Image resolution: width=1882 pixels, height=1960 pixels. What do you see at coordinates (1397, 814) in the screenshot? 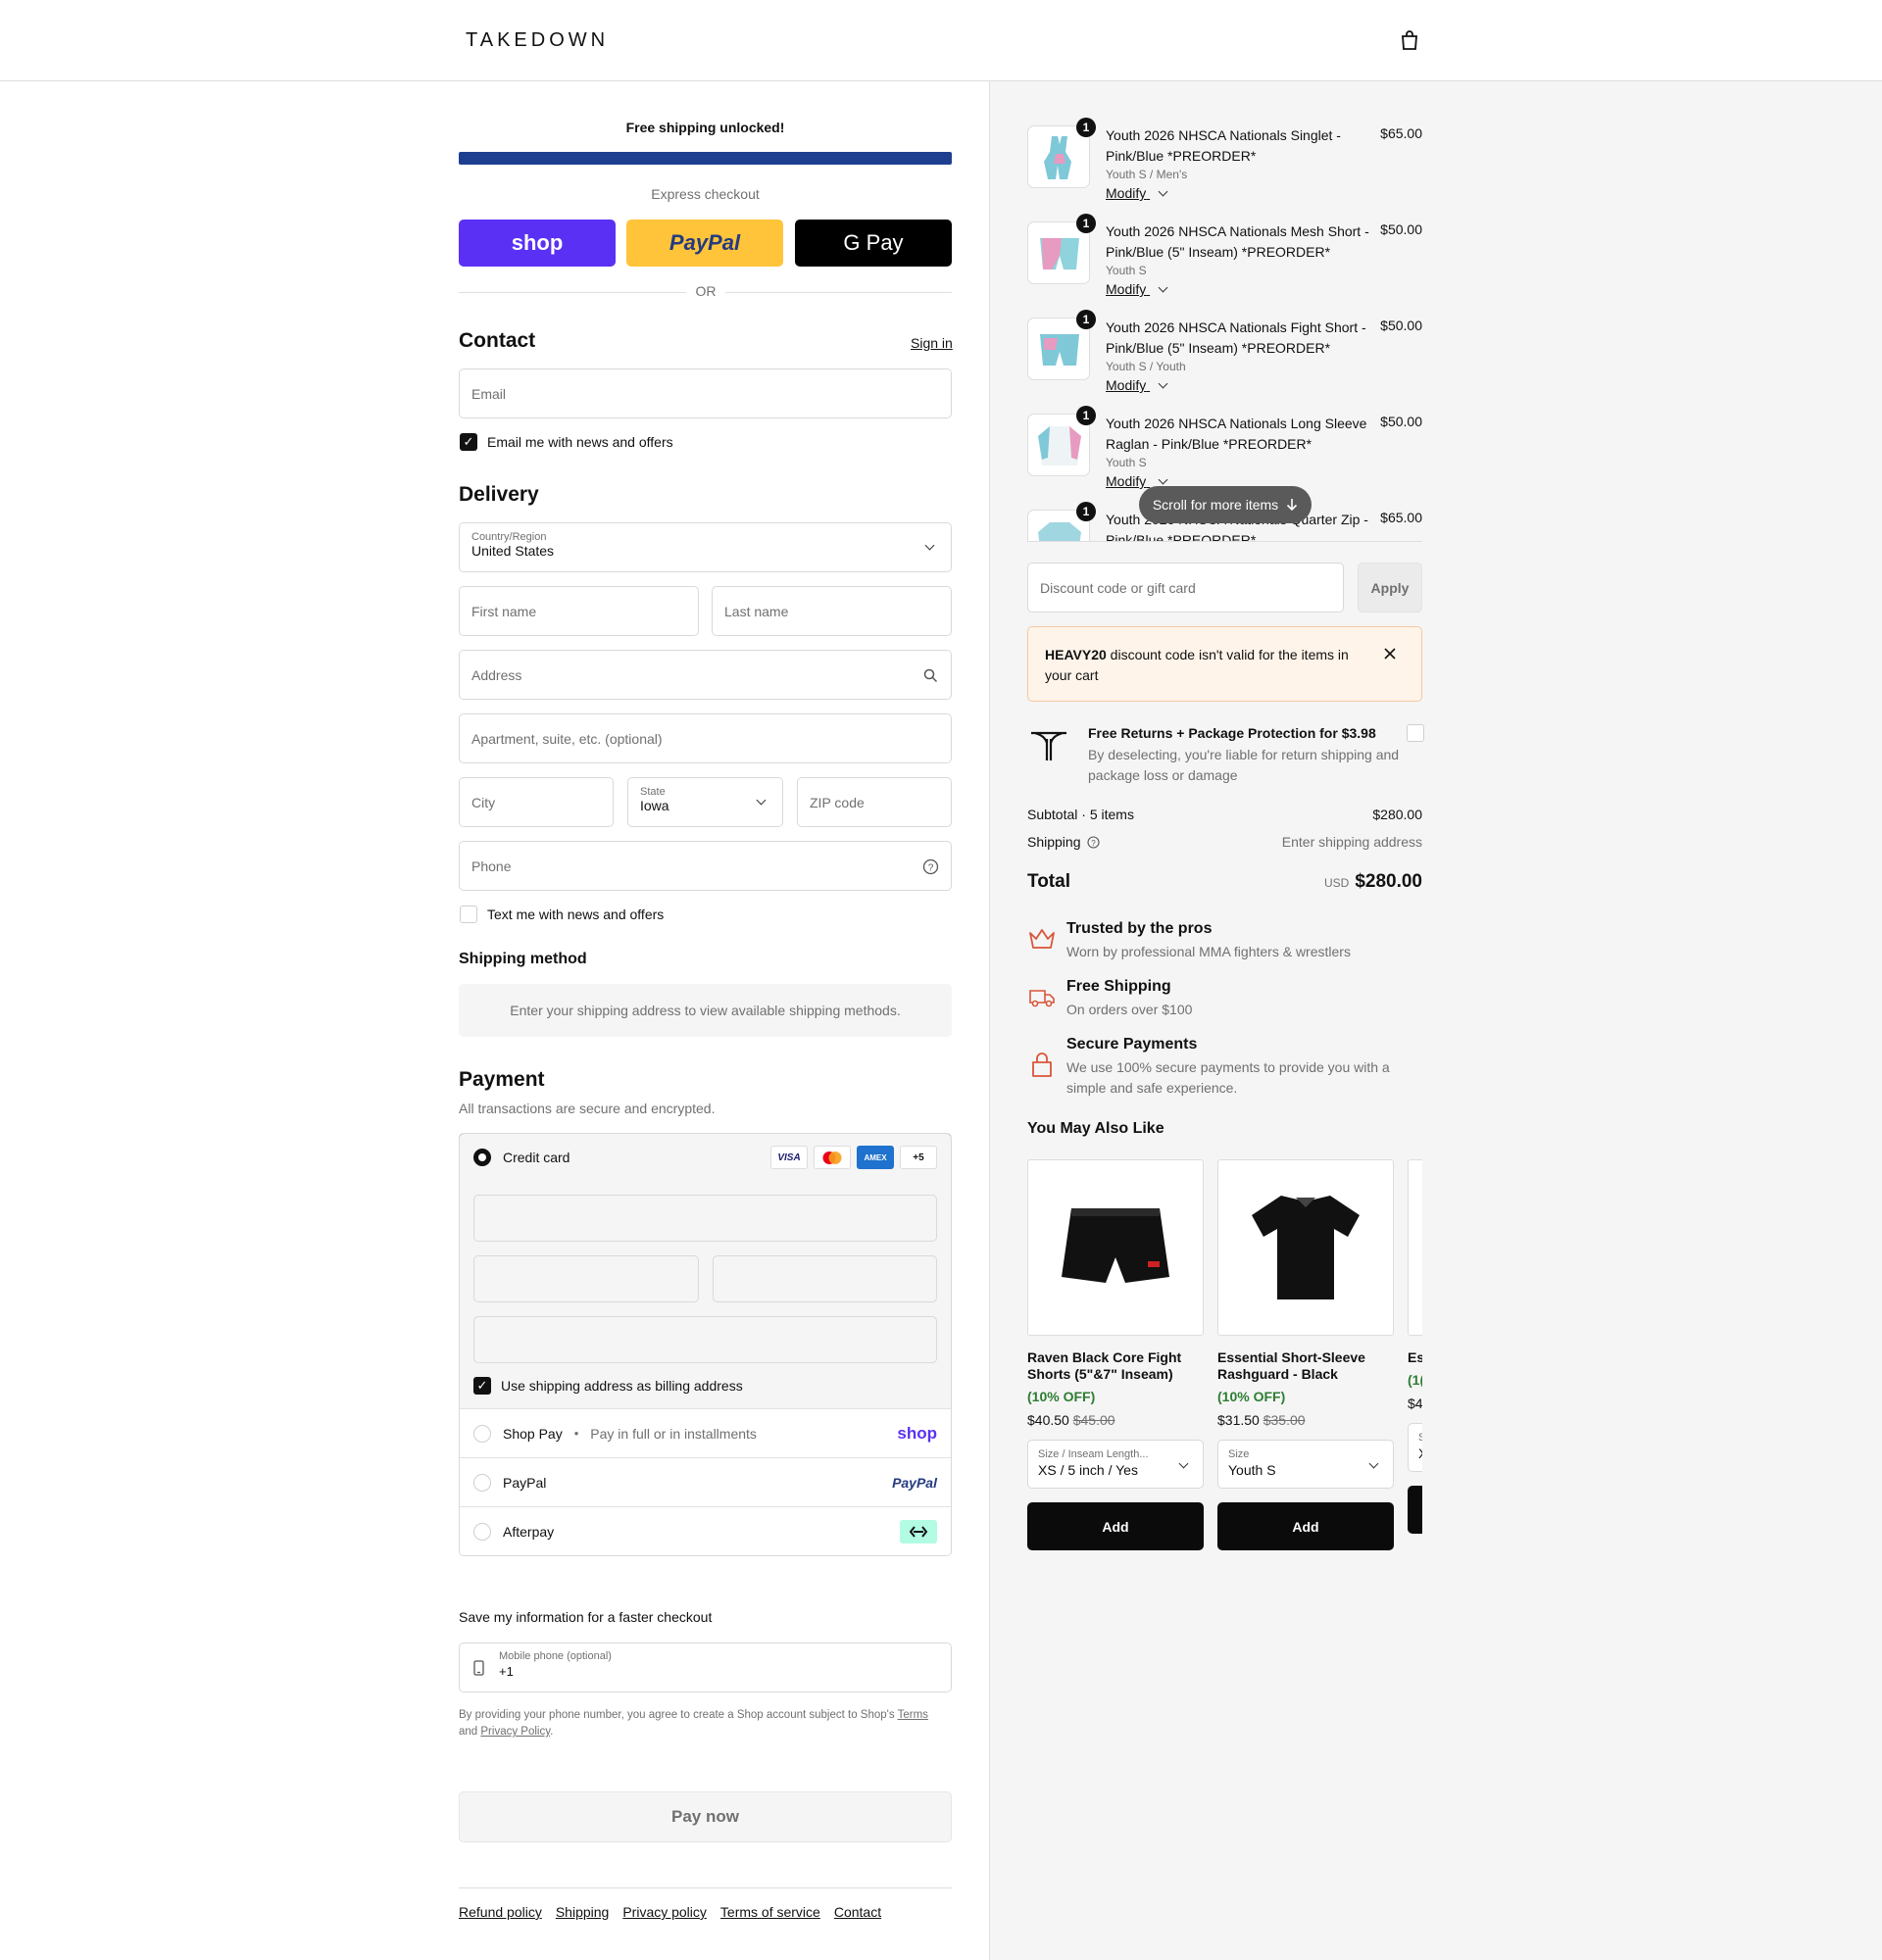
I see `subtotal-value: $280.00` at bounding box center [1397, 814].